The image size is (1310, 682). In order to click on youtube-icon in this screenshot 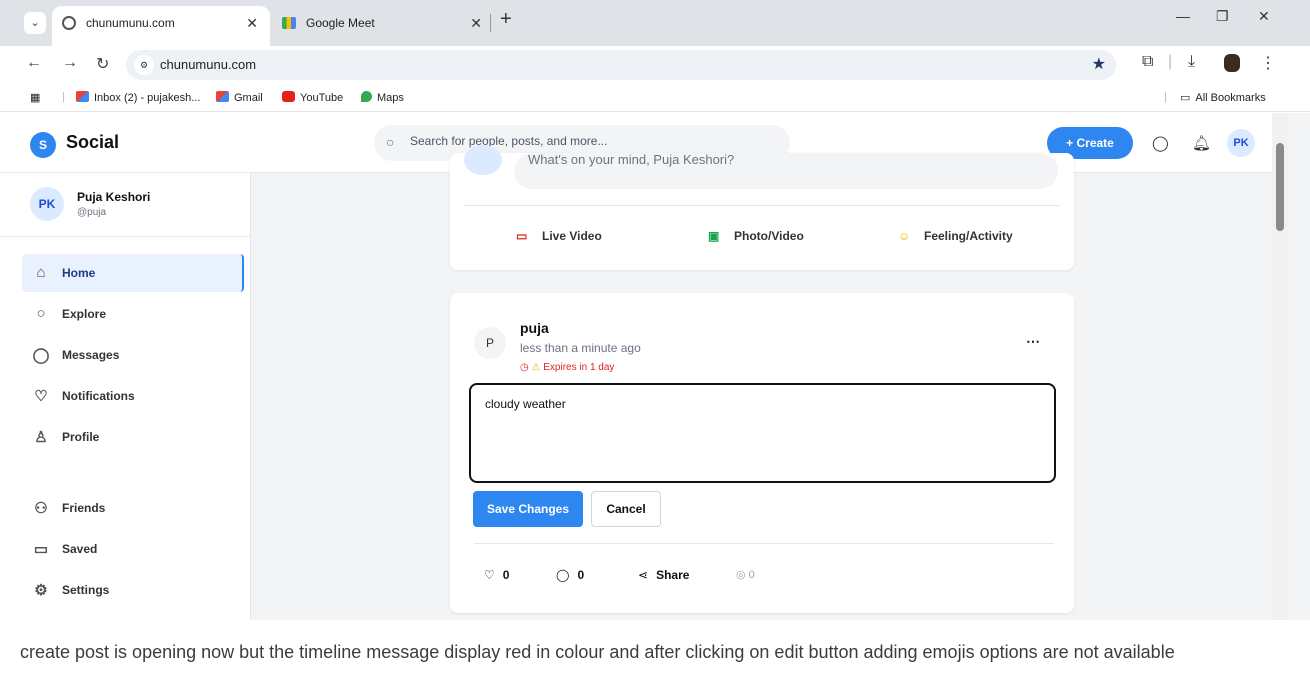, I will do `click(288, 96)`.